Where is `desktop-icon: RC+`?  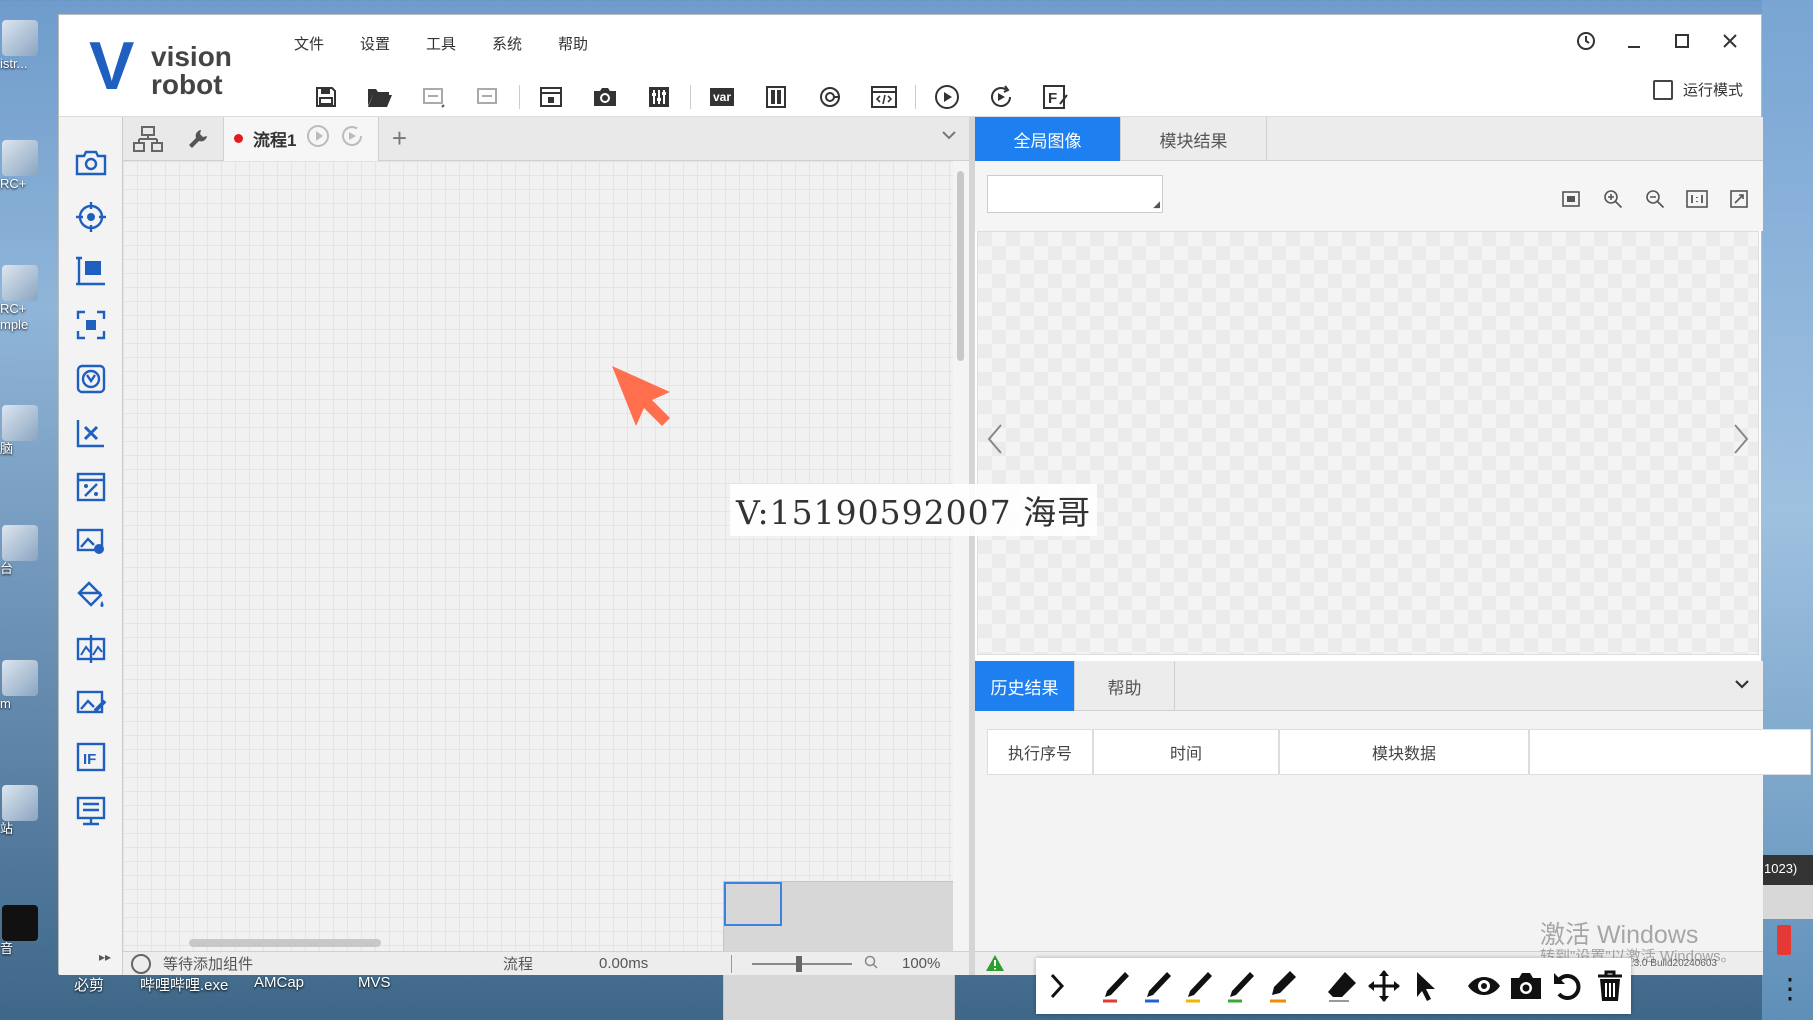 desktop-icon: RC+ is located at coordinates (28, 166).